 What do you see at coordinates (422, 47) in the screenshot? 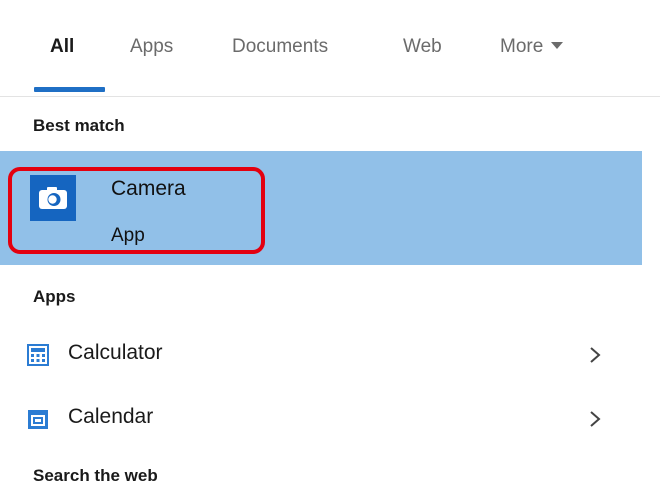
I see `tab-web: Web` at bounding box center [422, 47].